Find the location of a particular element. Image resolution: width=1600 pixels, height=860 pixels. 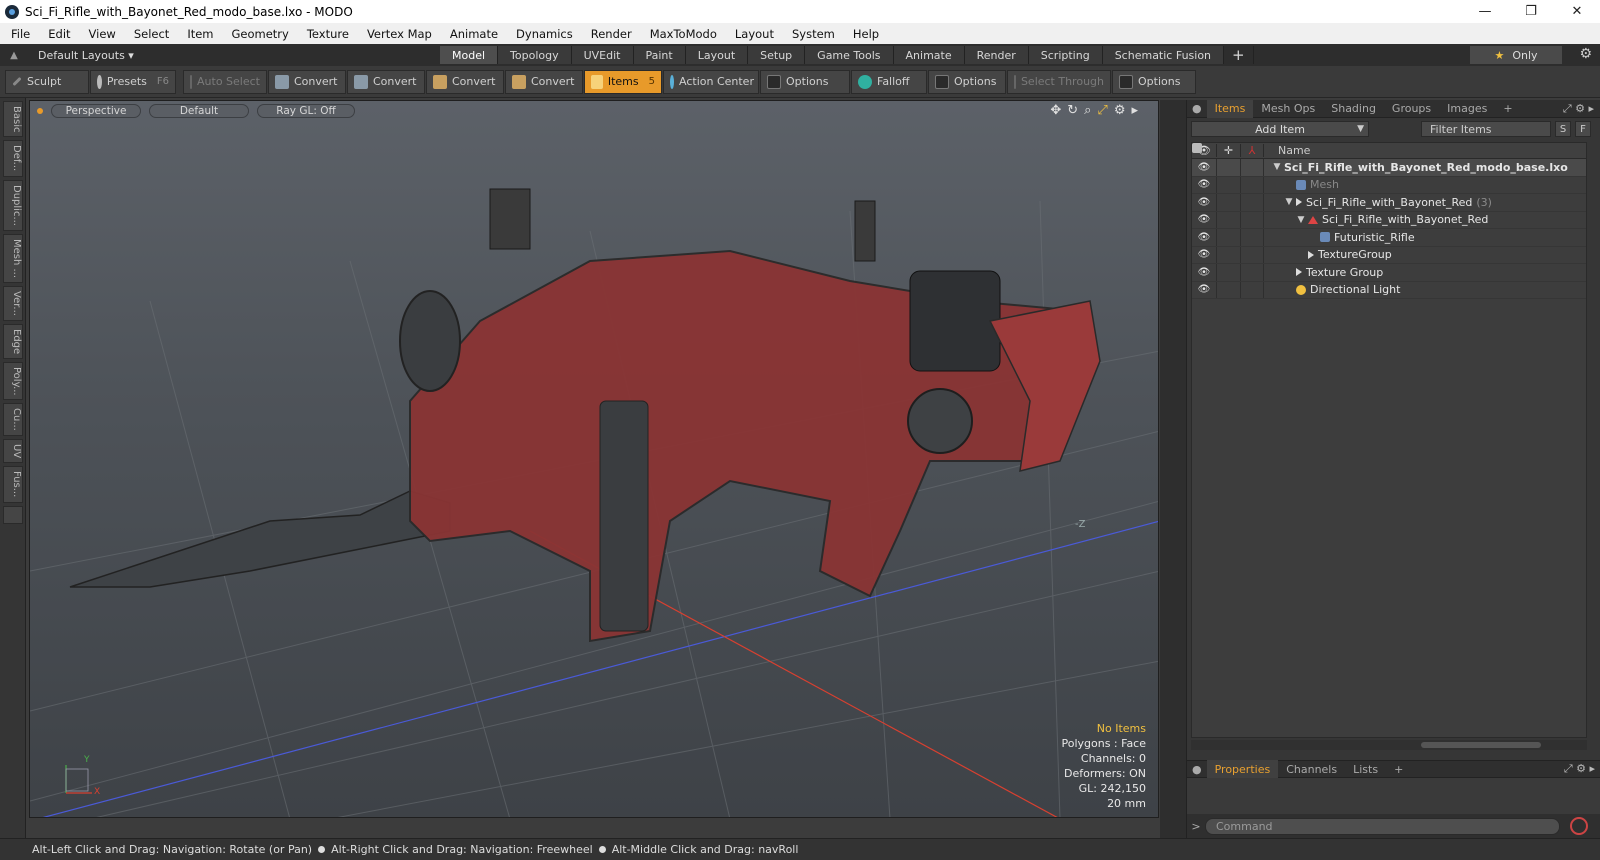

tab-groups: Groups is located at coordinates (1411, 109).